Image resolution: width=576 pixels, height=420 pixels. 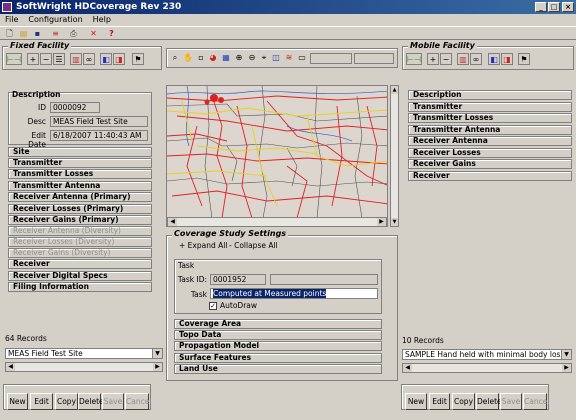 What do you see at coordinates (59, 59) in the screenshot?
I see `list-icon: ☰` at bounding box center [59, 59].